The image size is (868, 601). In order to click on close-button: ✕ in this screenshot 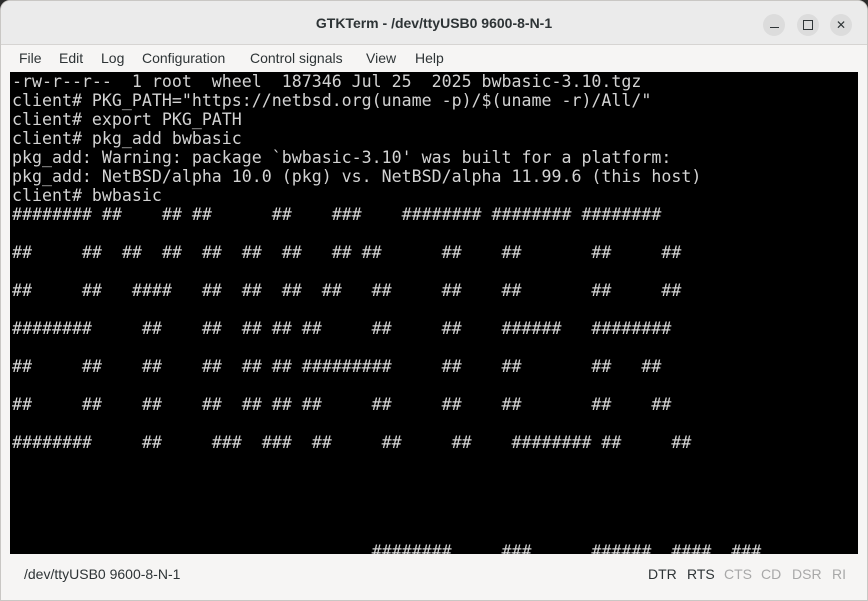, I will do `click(841, 25)`.